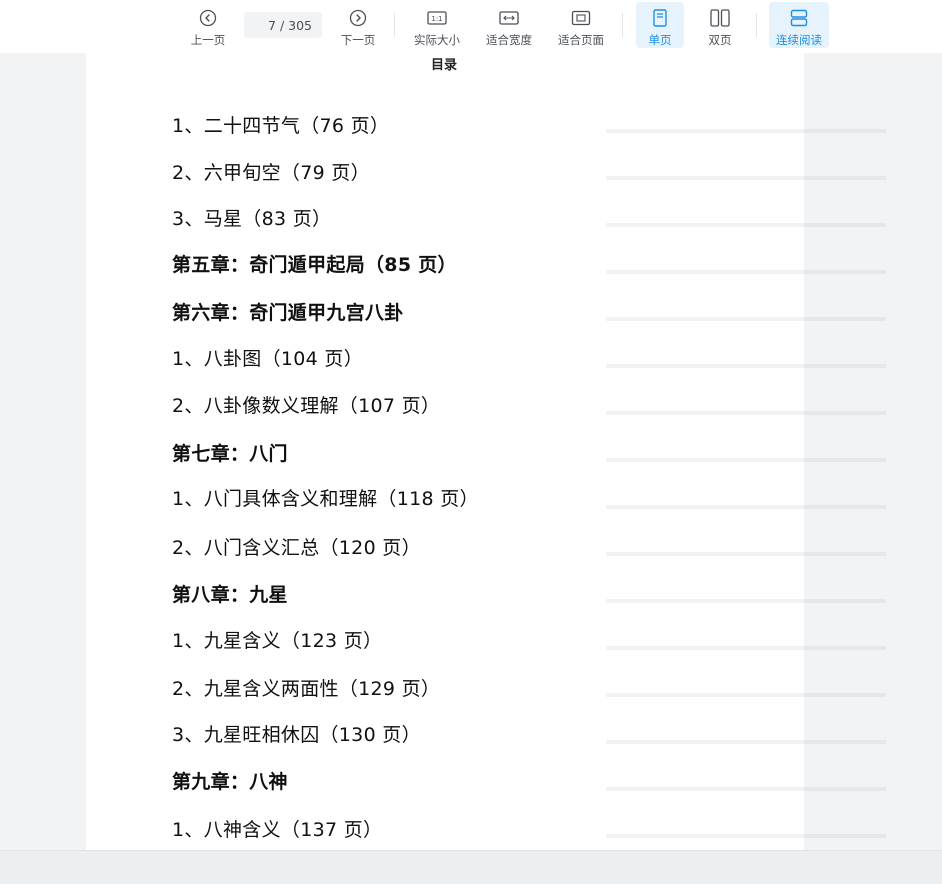  I want to click on toc-chapter: 第六章：奇门遁甲九宫八卦, so click(288, 313).